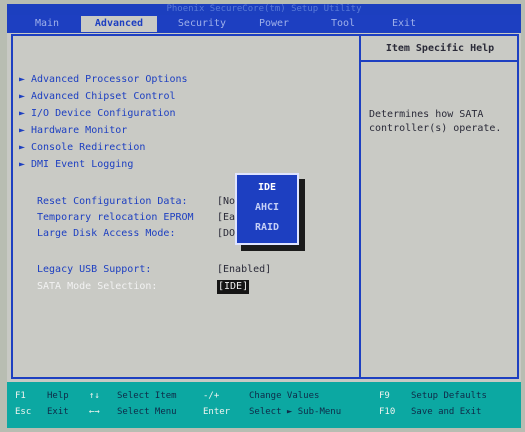 The width and height of the screenshot is (525, 432). I want to click on key-esc: Esc, so click(23, 412).